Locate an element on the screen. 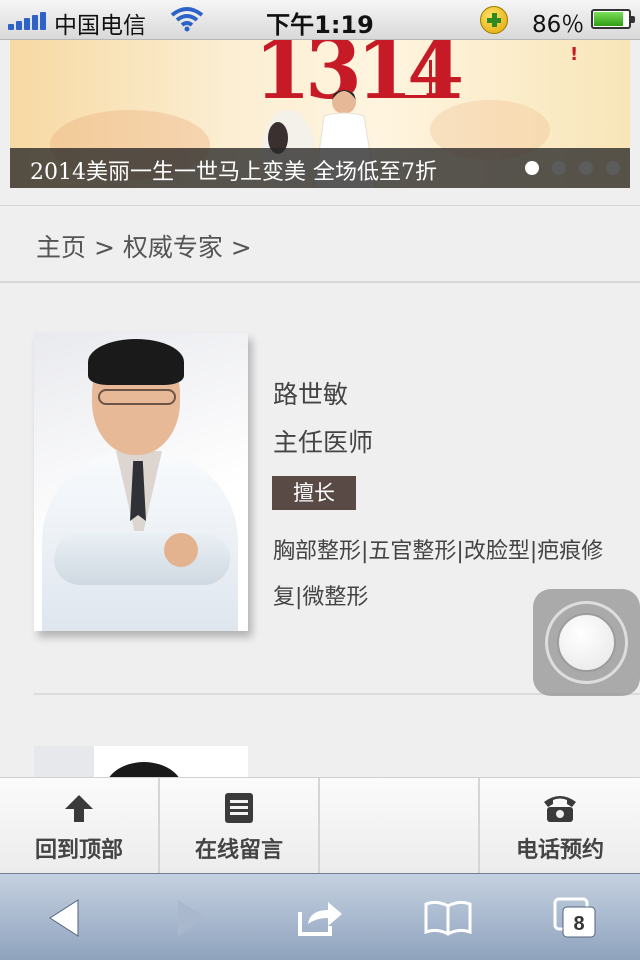 The image size is (640, 960). assistive-touch-button is located at coordinates (586, 642).